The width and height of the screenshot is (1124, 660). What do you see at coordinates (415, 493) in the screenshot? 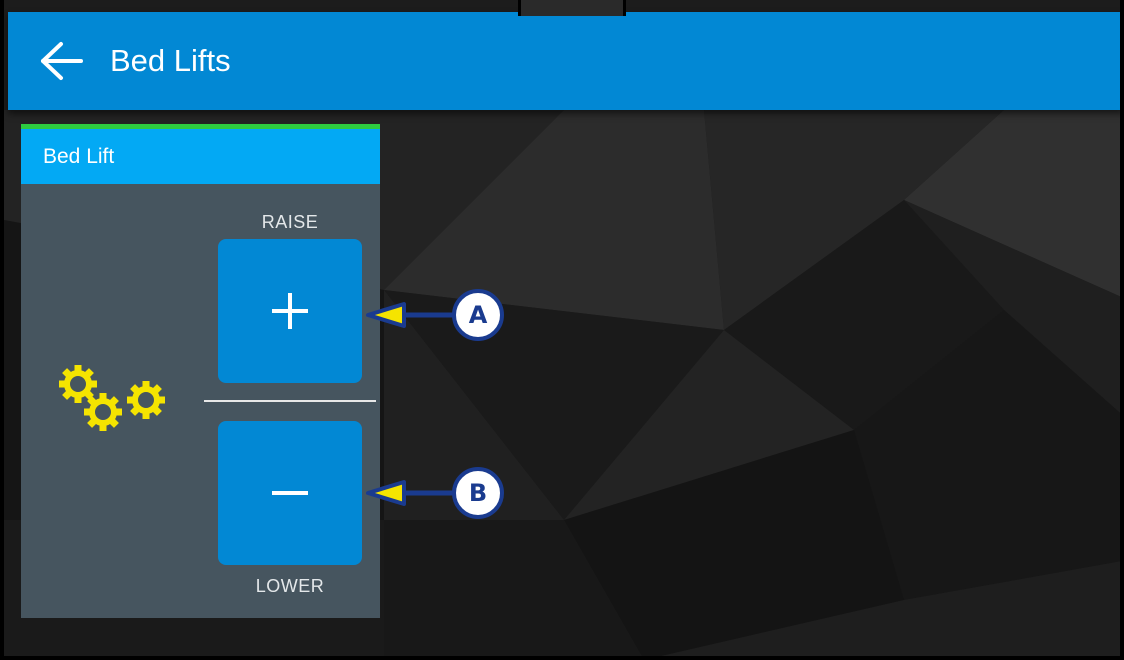
I see `callout-arrow-b` at bounding box center [415, 493].